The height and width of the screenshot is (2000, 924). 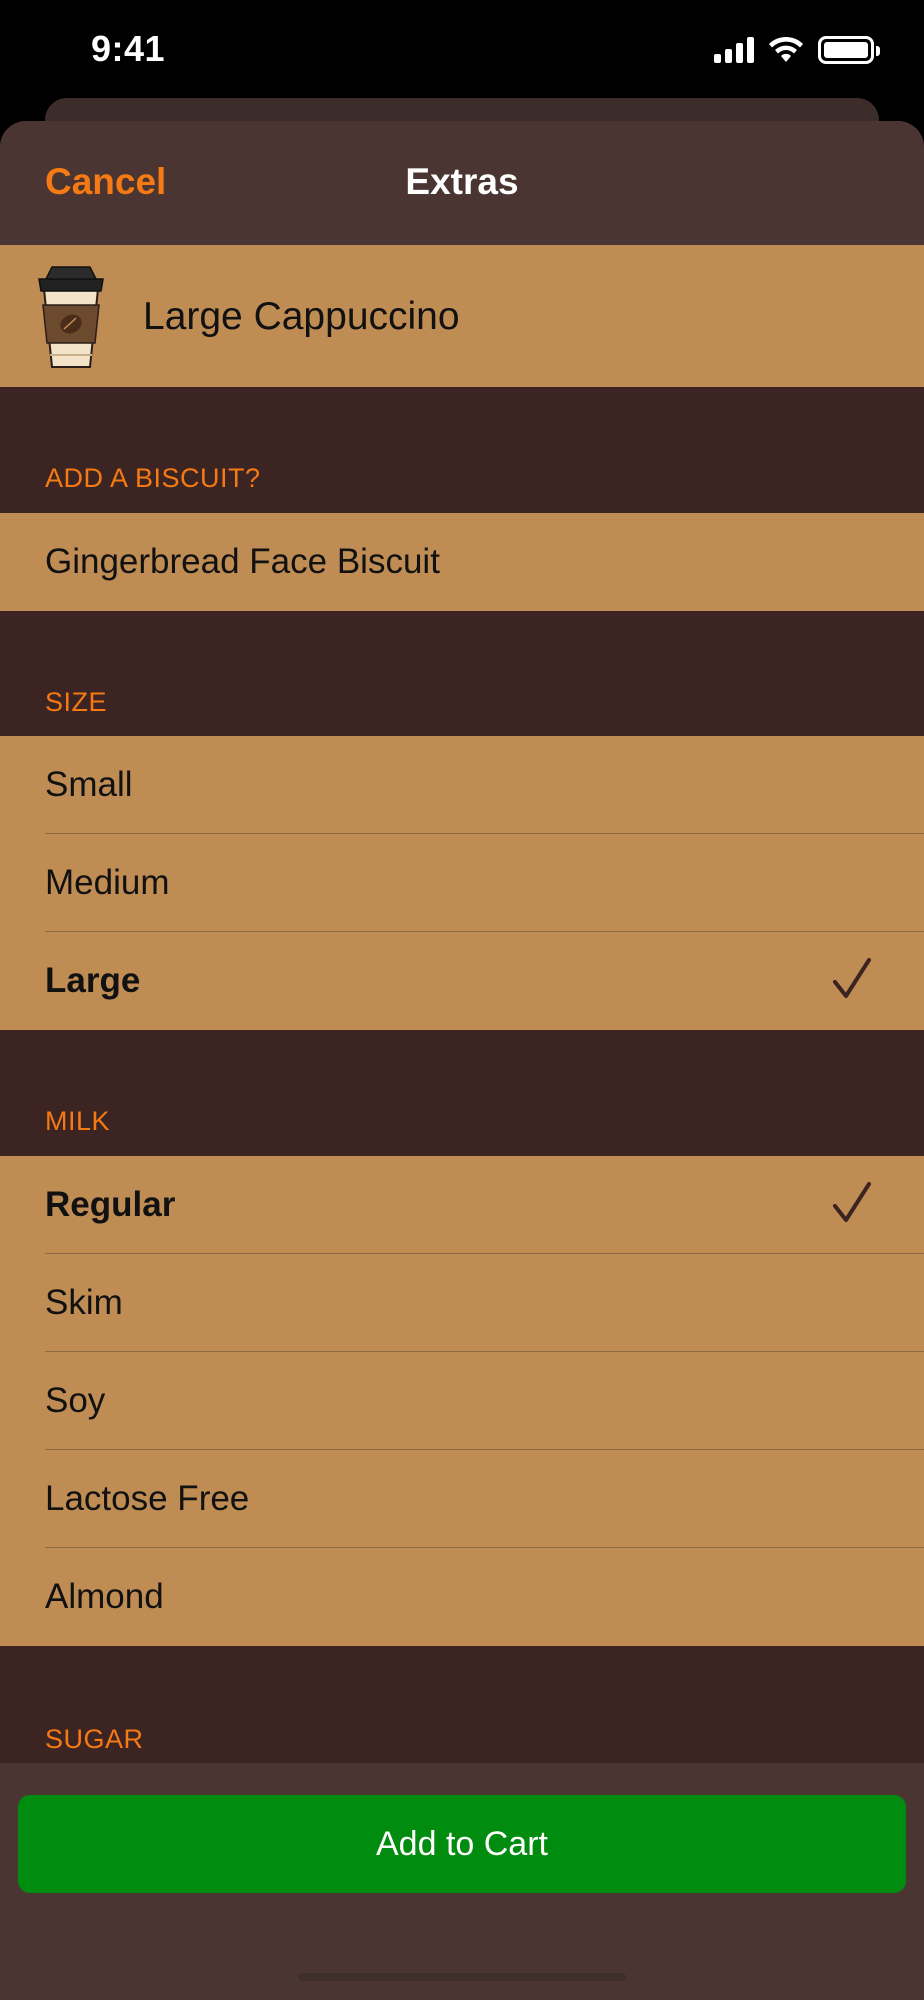 I want to click on add-to-cart-label: Add to Cart, so click(x=462, y=1844).